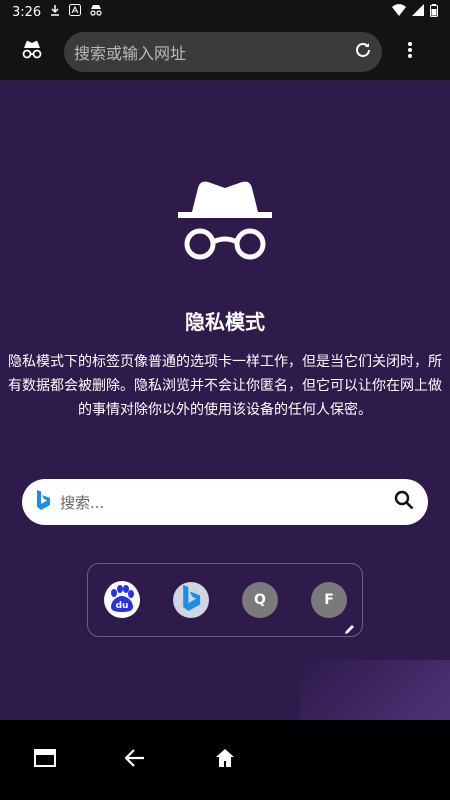  I want to click on tabs-icon, so click(45, 760).